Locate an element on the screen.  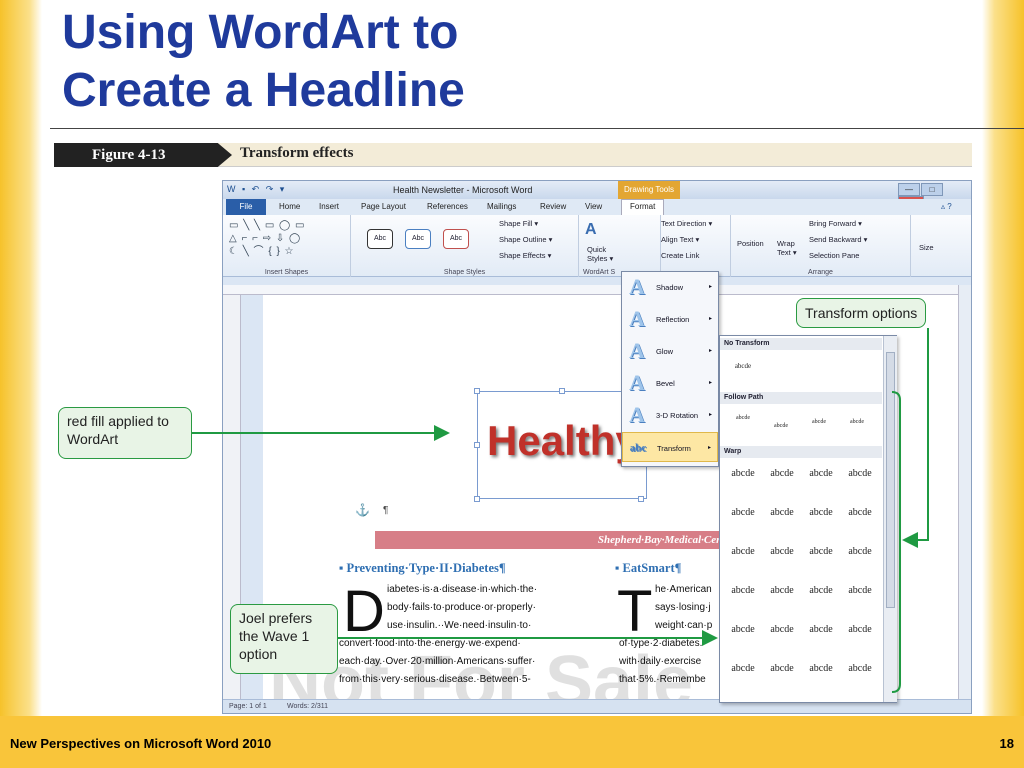
selection-pane-button: Selection Pane is located at coordinates (834, 255).